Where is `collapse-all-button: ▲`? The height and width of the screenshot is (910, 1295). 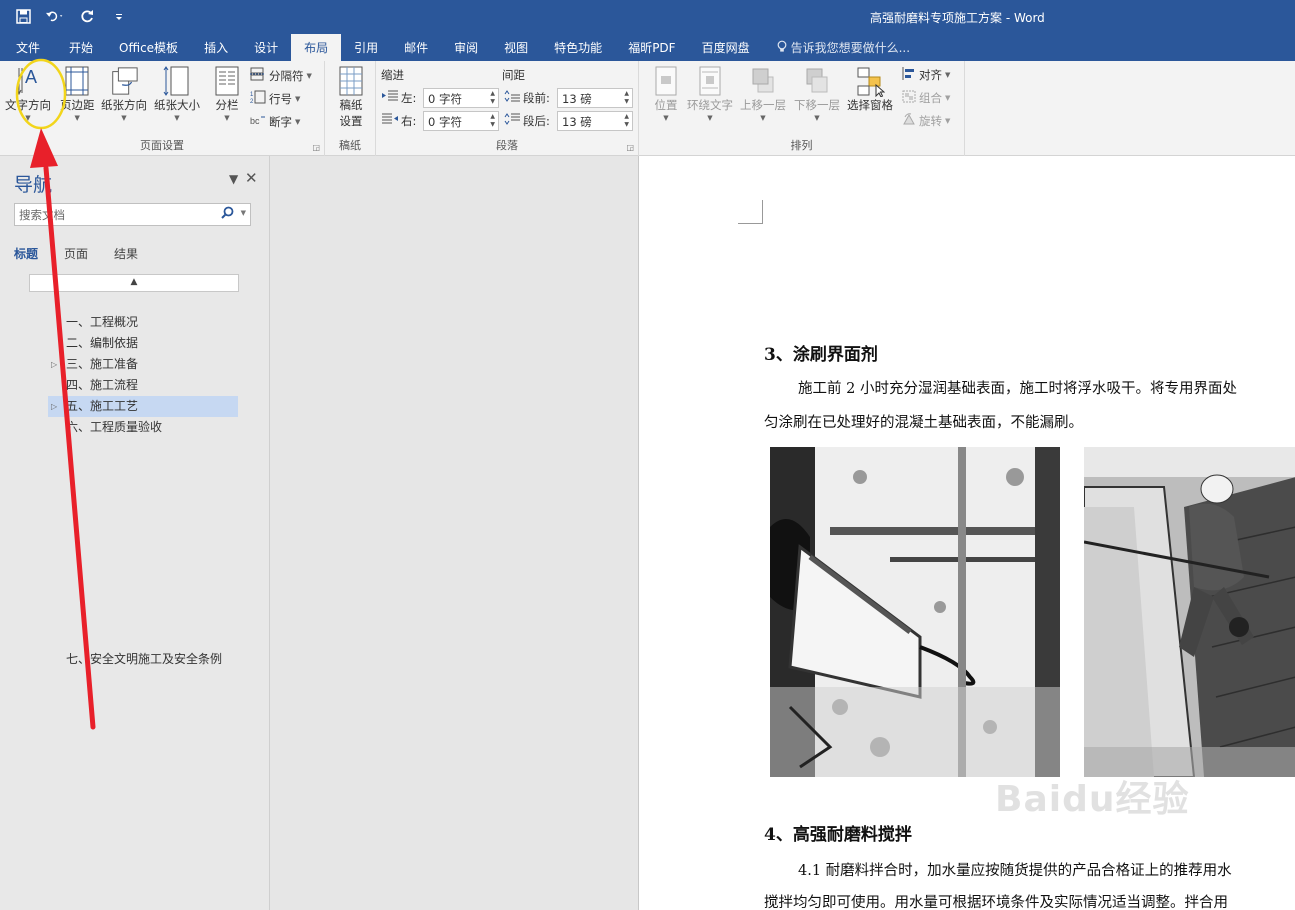 collapse-all-button: ▲ is located at coordinates (134, 283).